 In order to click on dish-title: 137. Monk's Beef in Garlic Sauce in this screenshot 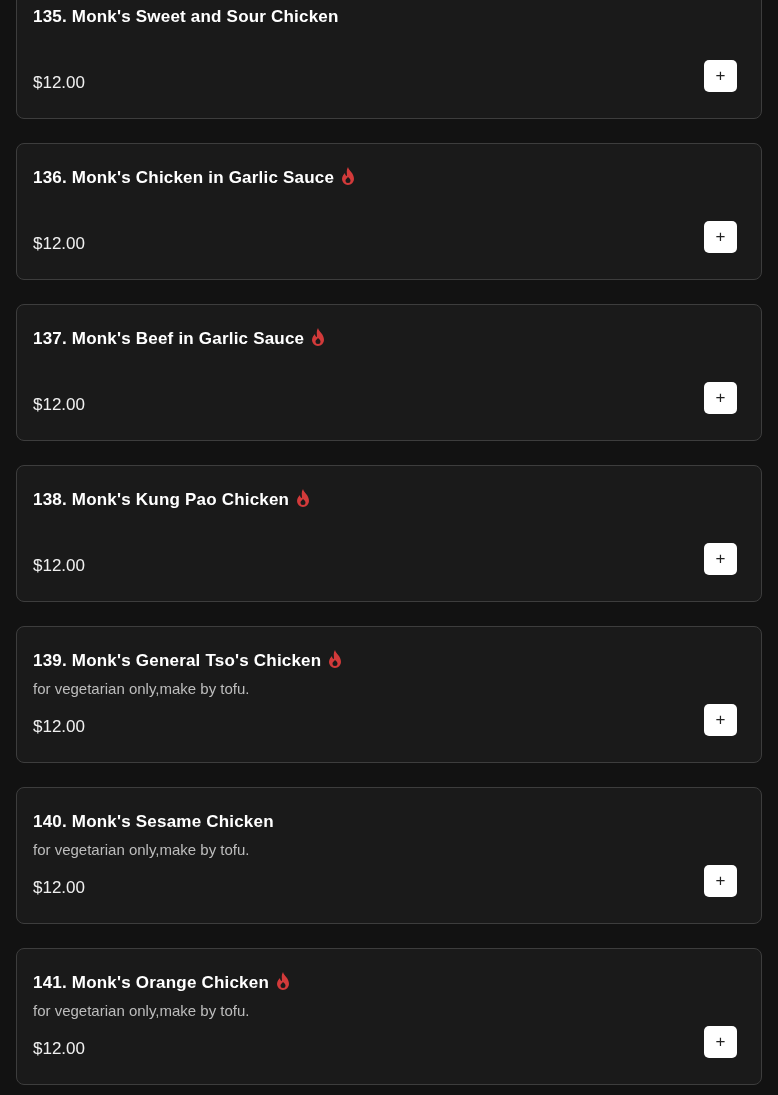, I will do `click(169, 338)`.